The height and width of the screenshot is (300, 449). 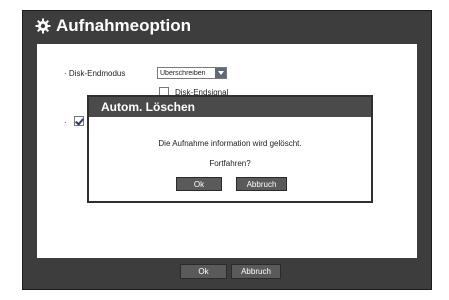 What do you see at coordinates (124, 25) in the screenshot?
I see `window-title: Aufnahmeoption` at bounding box center [124, 25].